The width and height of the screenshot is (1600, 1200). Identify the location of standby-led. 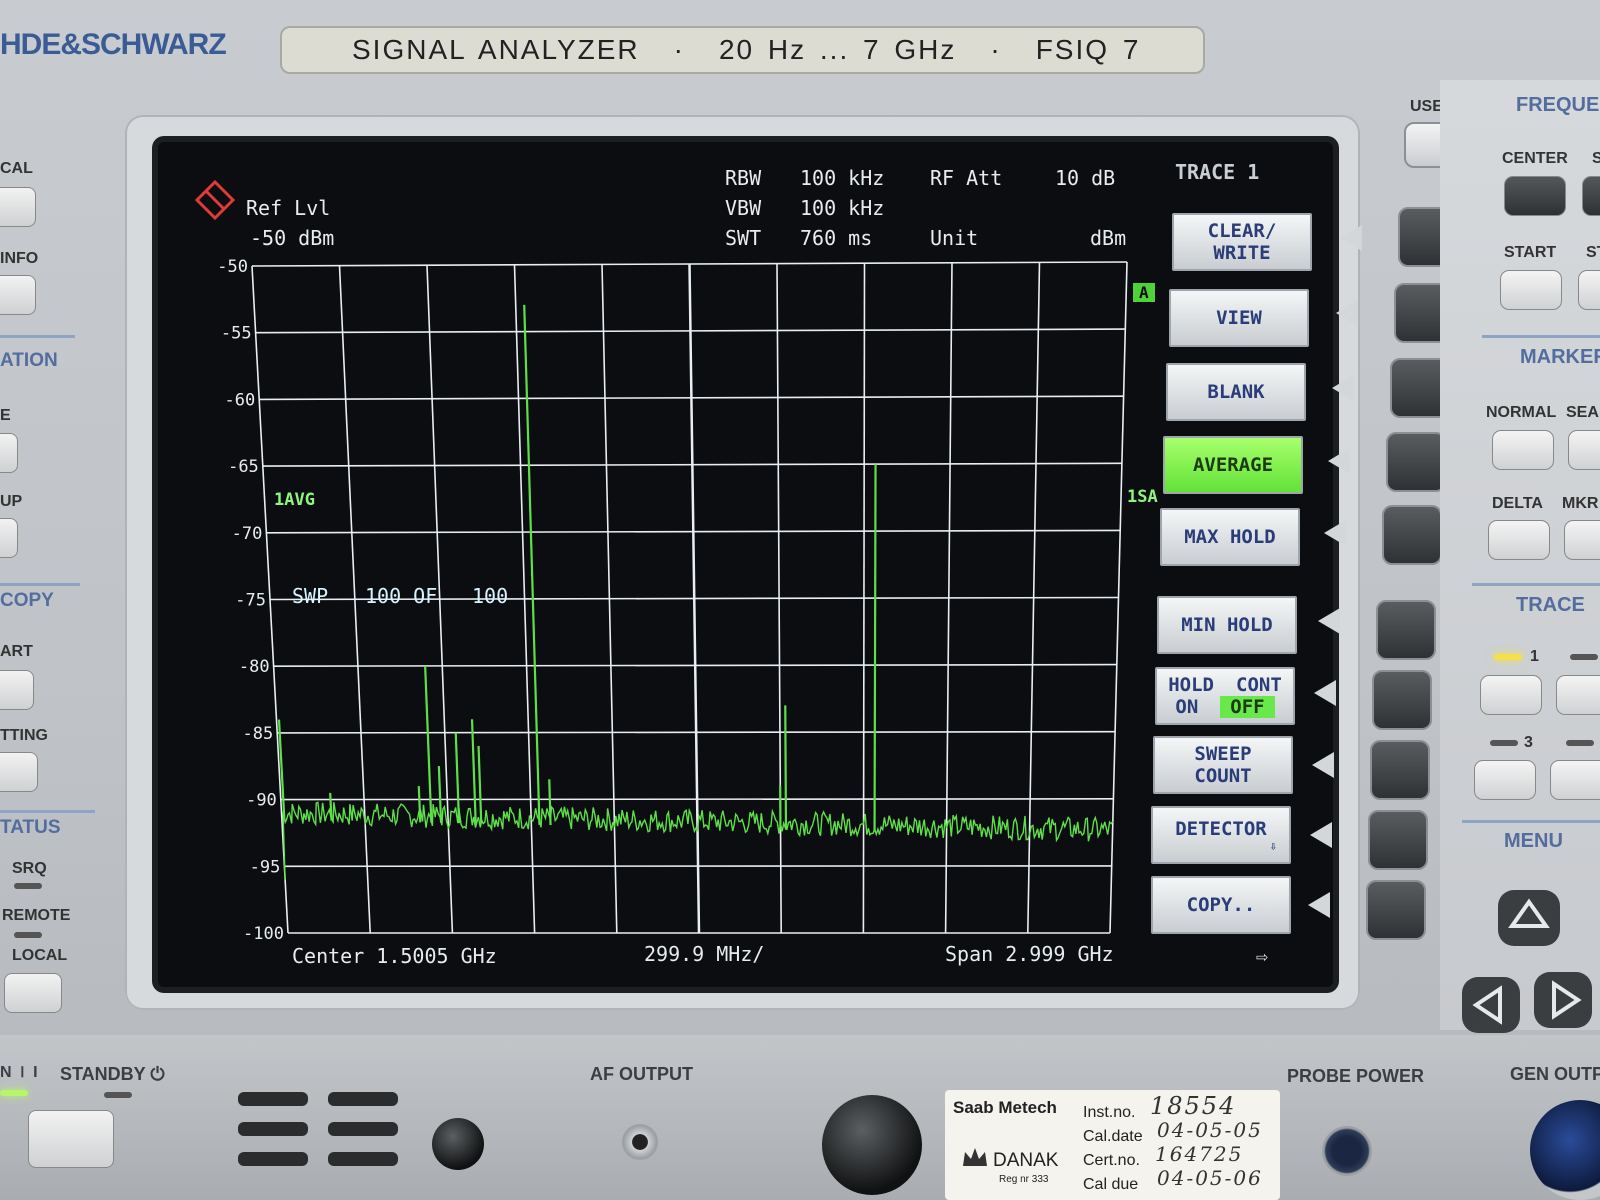
(118, 1095).